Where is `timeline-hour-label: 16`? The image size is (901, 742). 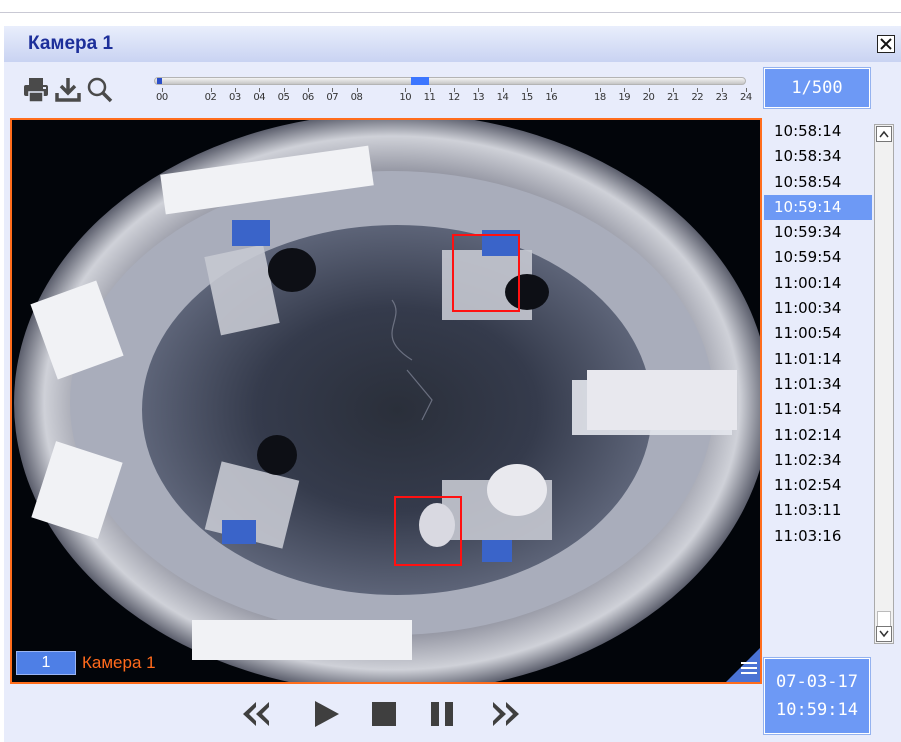
timeline-hour-label: 16 is located at coordinates (551, 97).